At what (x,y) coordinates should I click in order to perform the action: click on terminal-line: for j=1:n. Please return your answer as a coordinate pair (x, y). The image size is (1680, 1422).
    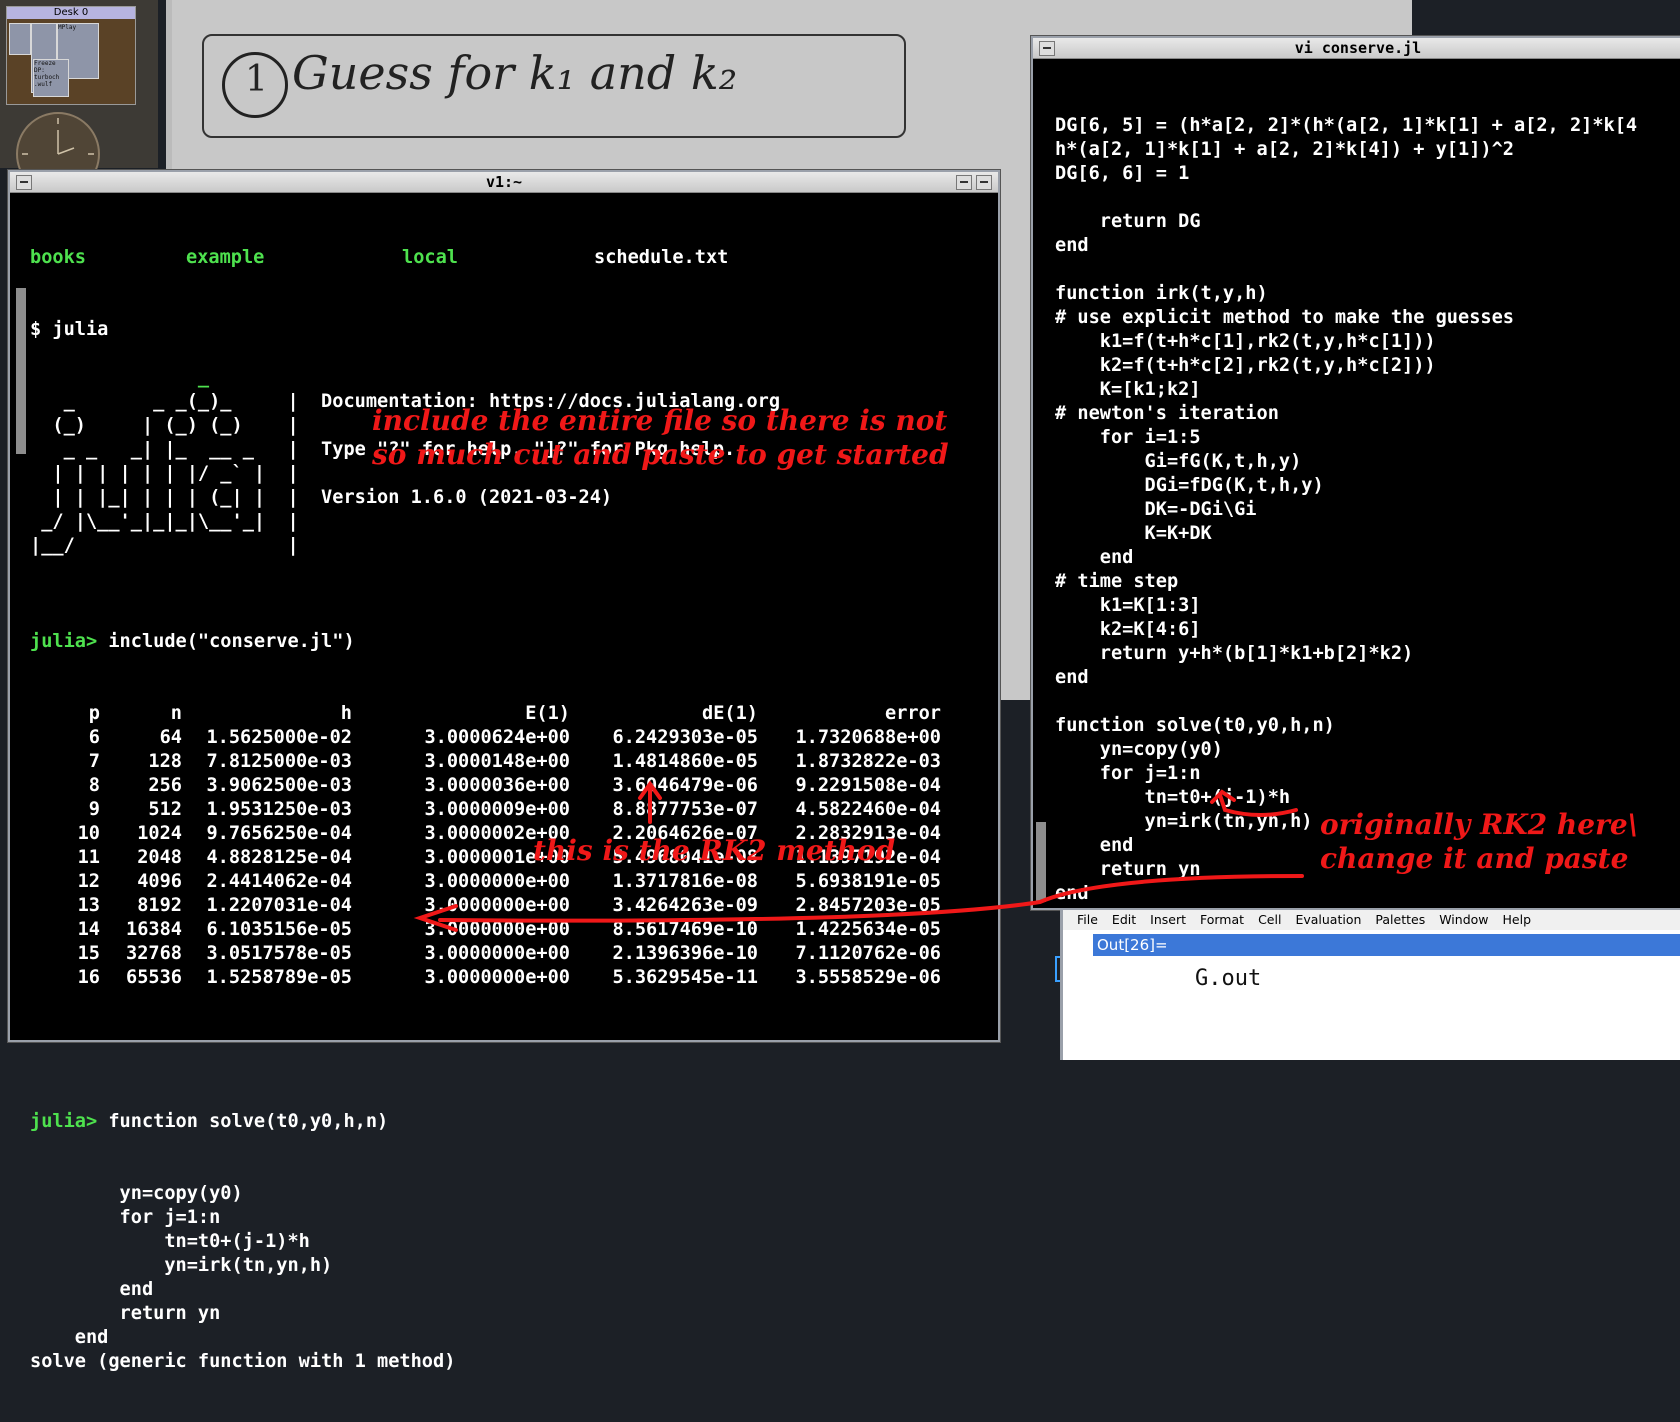
    Looking at the image, I should click on (125, 1217).